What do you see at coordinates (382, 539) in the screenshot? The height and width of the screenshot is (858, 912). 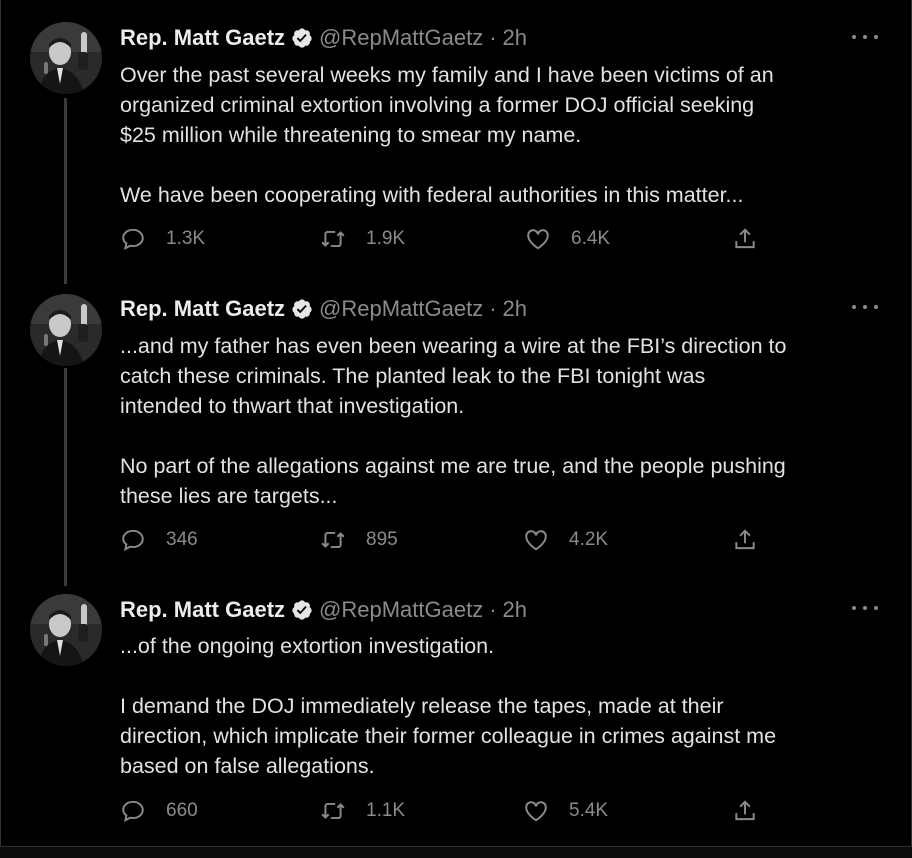 I see `retweet-count: 895` at bounding box center [382, 539].